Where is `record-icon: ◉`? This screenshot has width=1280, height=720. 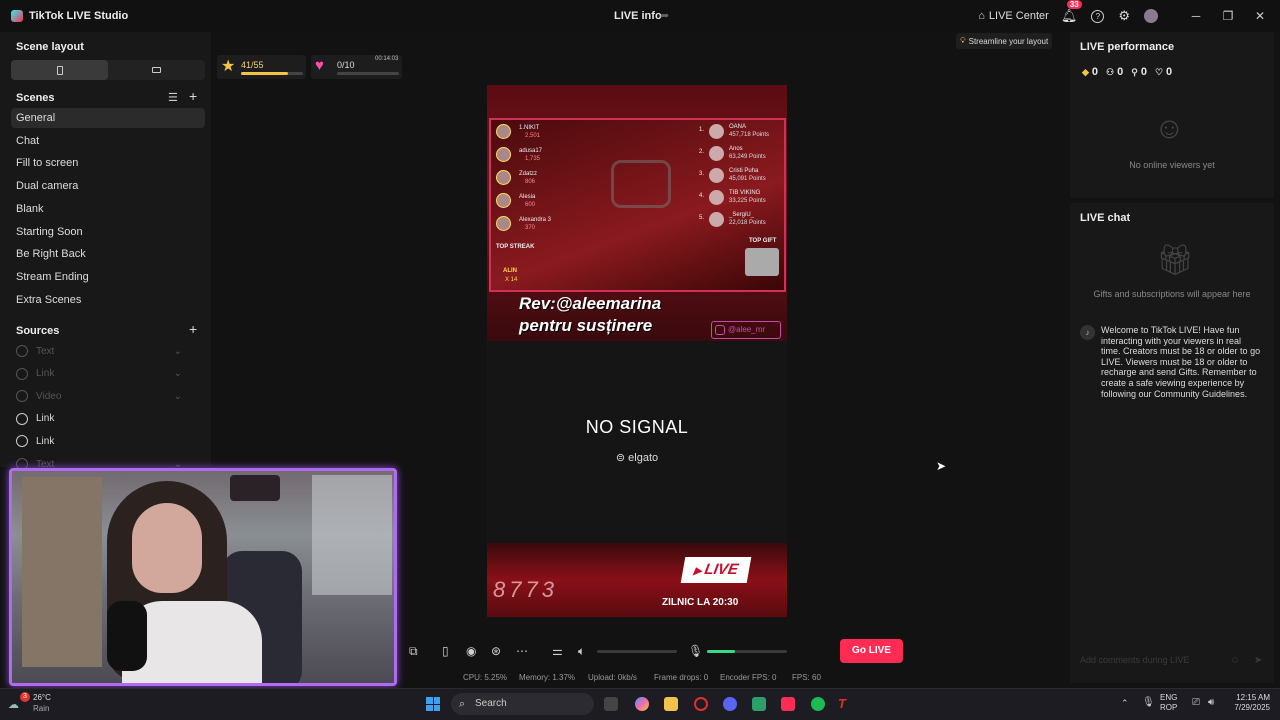
record-icon: ◉ is located at coordinates (471, 651).